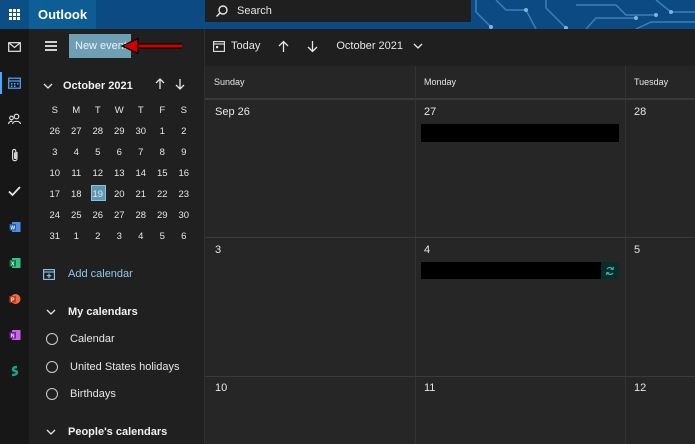 The image size is (695, 444). Describe the element at coordinates (14, 299) in the screenshot. I see `powerpoint-app-button: P` at that location.